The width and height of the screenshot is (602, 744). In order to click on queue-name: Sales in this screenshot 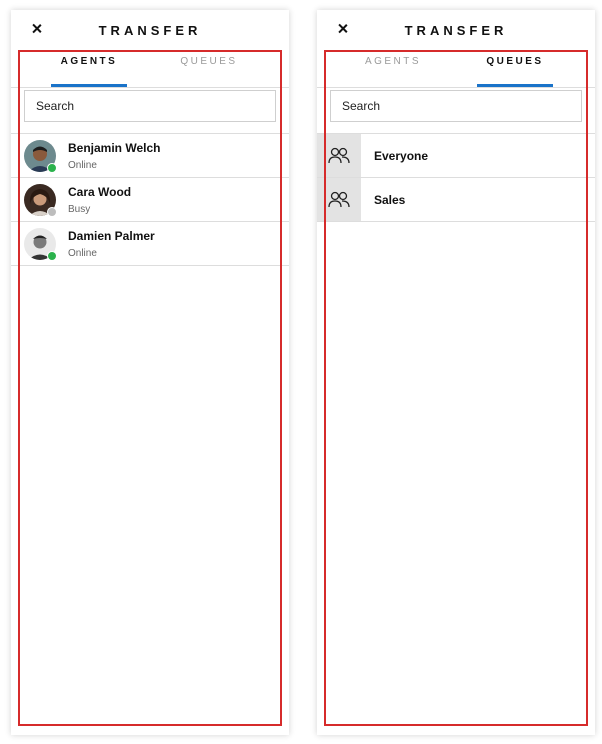, I will do `click(390, 200)`.